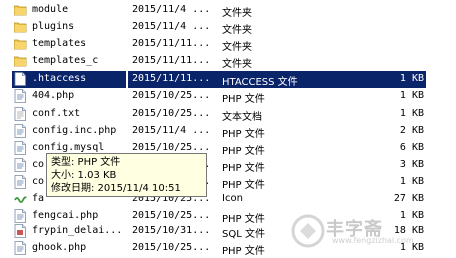  Describe the element at coordinates (65, 215) in the screenshot. I see `file-name: fengcai.php` at that location.